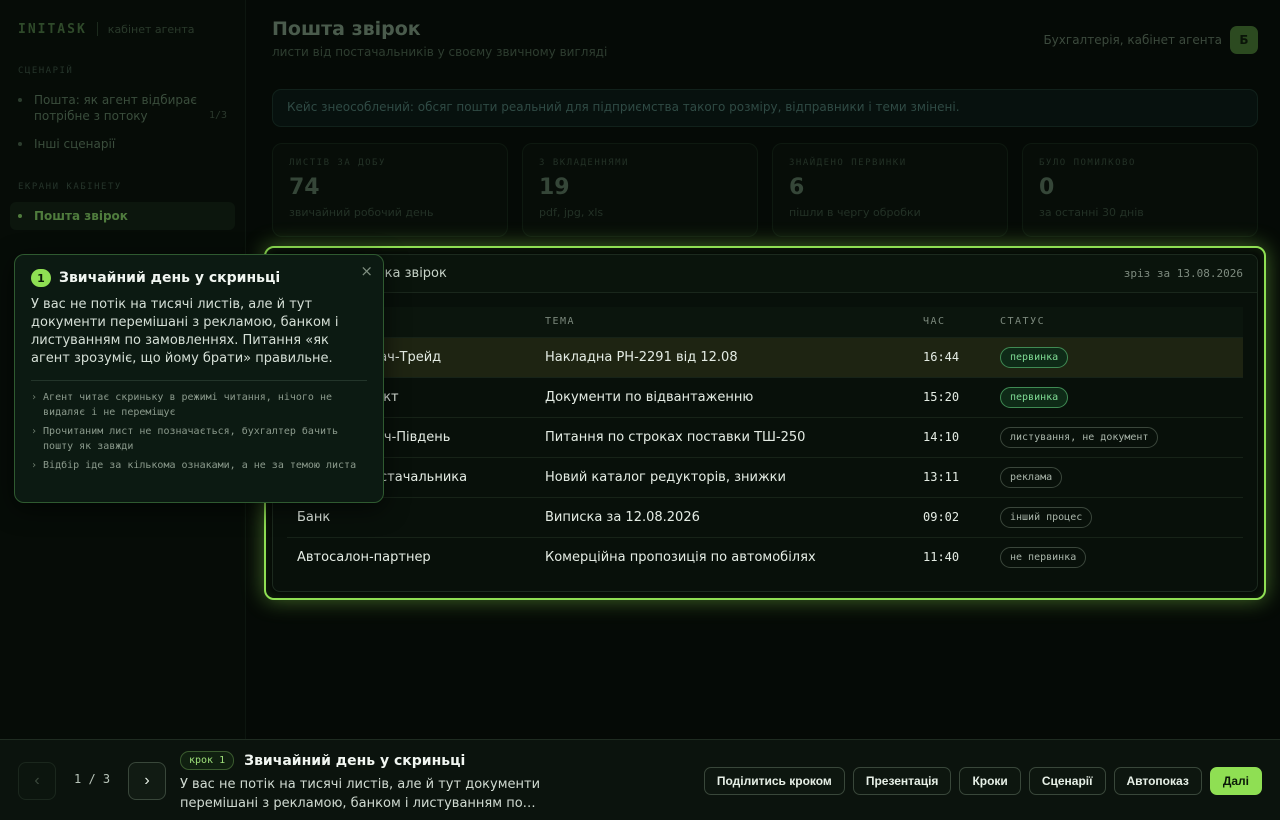 The width and height of the screenshot is (1280, 820). What do you see at coordinates (990, 781) in the screenshot?
I see `steps-button: Кроки` at bounding box center [990, 781].